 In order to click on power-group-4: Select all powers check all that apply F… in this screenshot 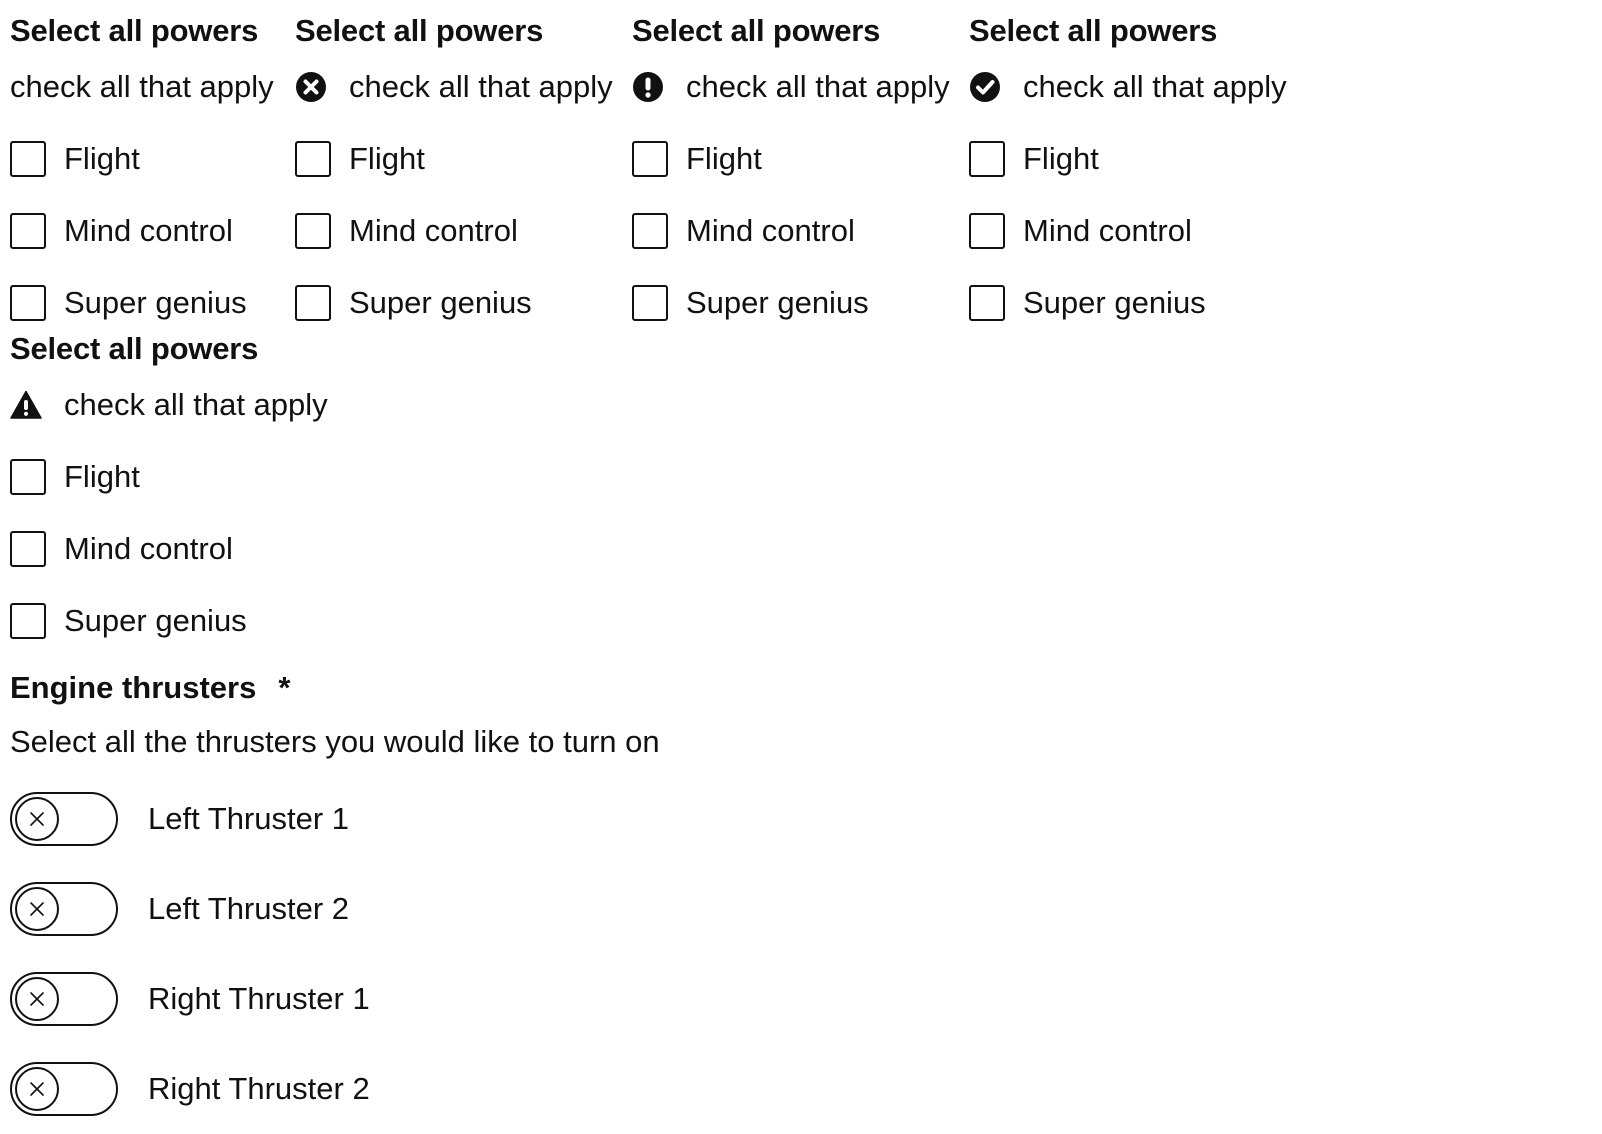, I will do `click(1128, 168)`.